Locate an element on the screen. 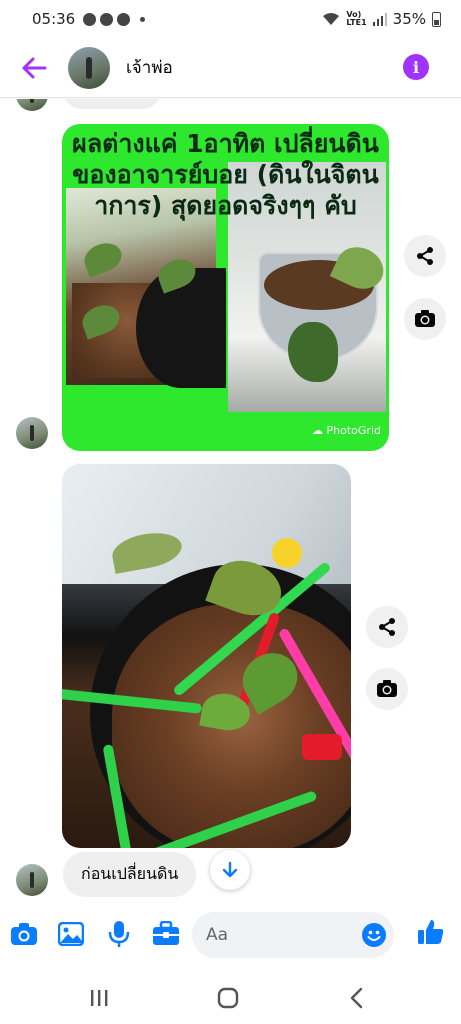 The height and width of the screenshot is (1024, 461). status-bar: 05:36 Vo) LTE1 35% is located at coordinates (230, 19).